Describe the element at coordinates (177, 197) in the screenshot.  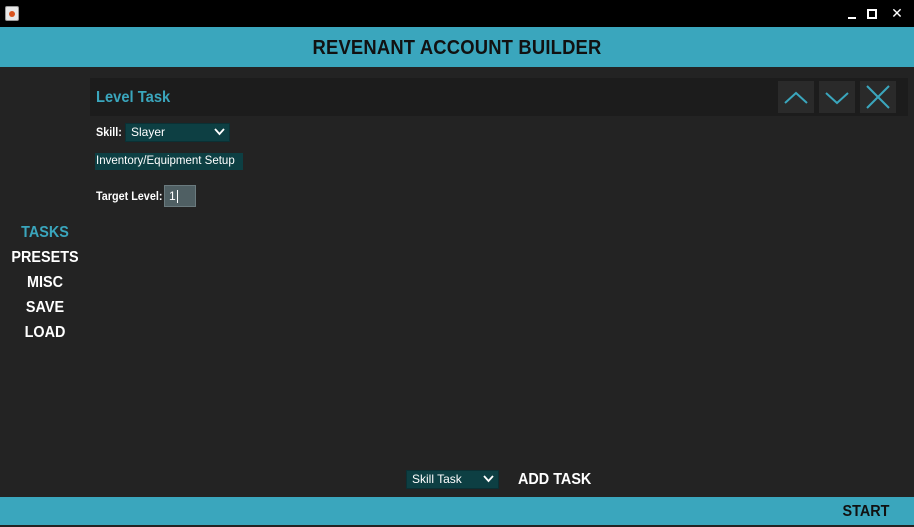
I see `text-caret` at that location.